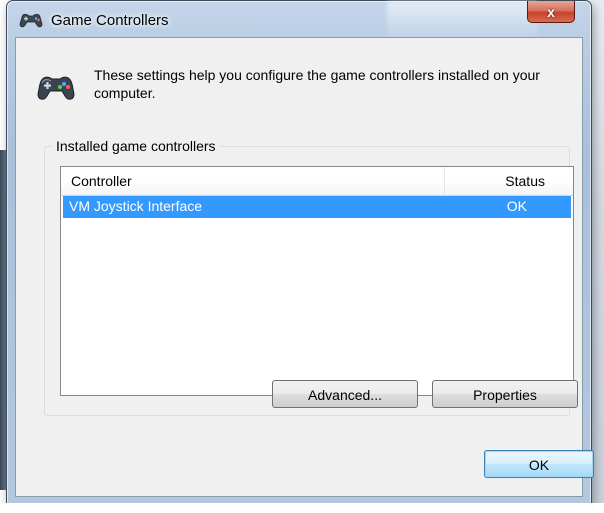 The image size is (604, 513). Describe the element at coordinates (462, 19) in the screenshot. I see `title-bar-glass` at that location.